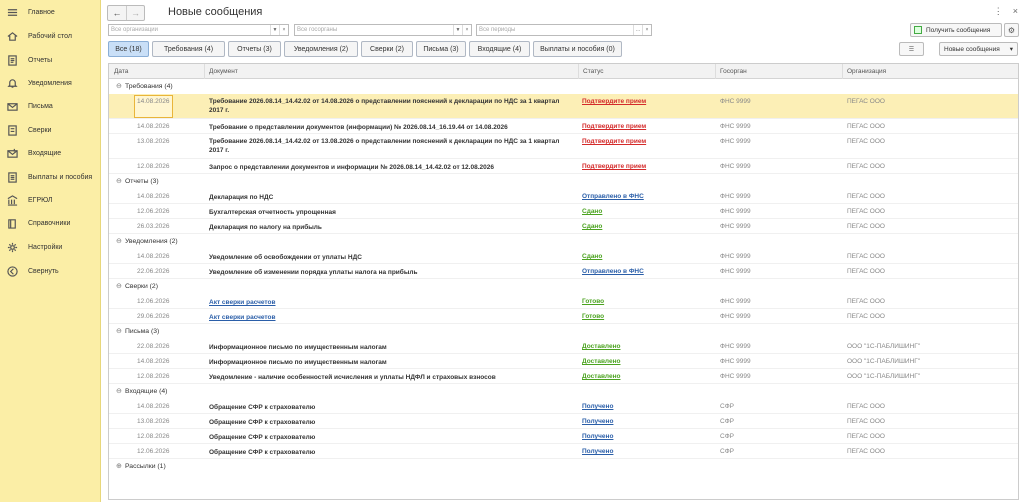 The height and width of the screenshot is (502, 1024). What do you see at coordinates (135, 13) in the screenshot?
I see `forward-button: →` at bounding box center [135, 13].